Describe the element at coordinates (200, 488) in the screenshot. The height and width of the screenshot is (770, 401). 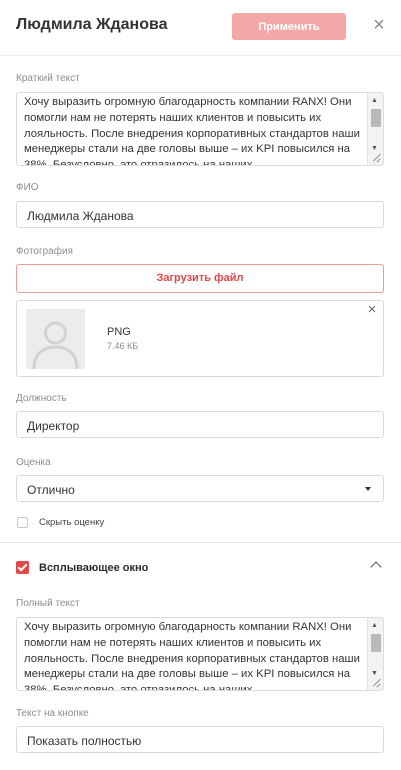
I see `rating-select: Отлично` at that location.